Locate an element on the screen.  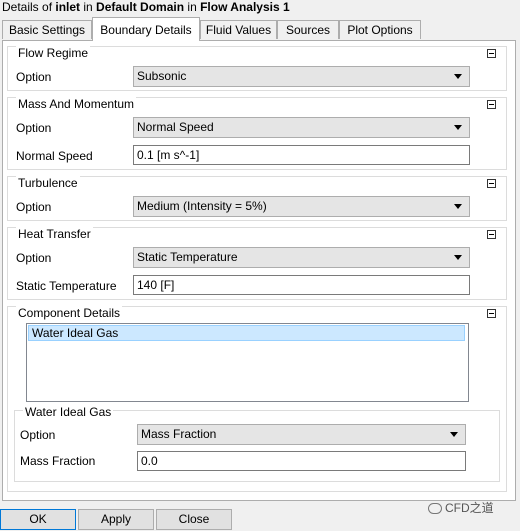
heat-transfer-title: Heat Transfer is located at coordinates (54, 234).